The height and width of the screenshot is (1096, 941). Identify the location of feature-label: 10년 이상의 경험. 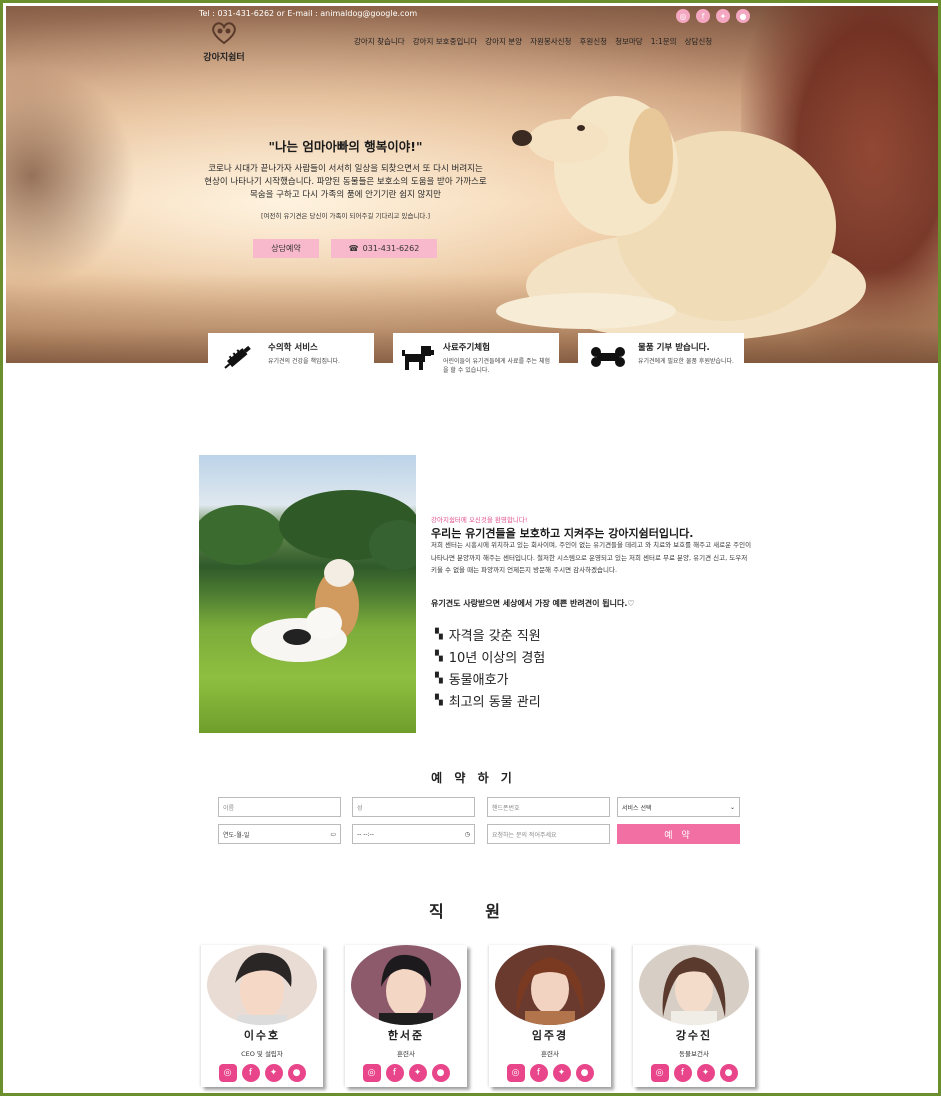
(497, 658).